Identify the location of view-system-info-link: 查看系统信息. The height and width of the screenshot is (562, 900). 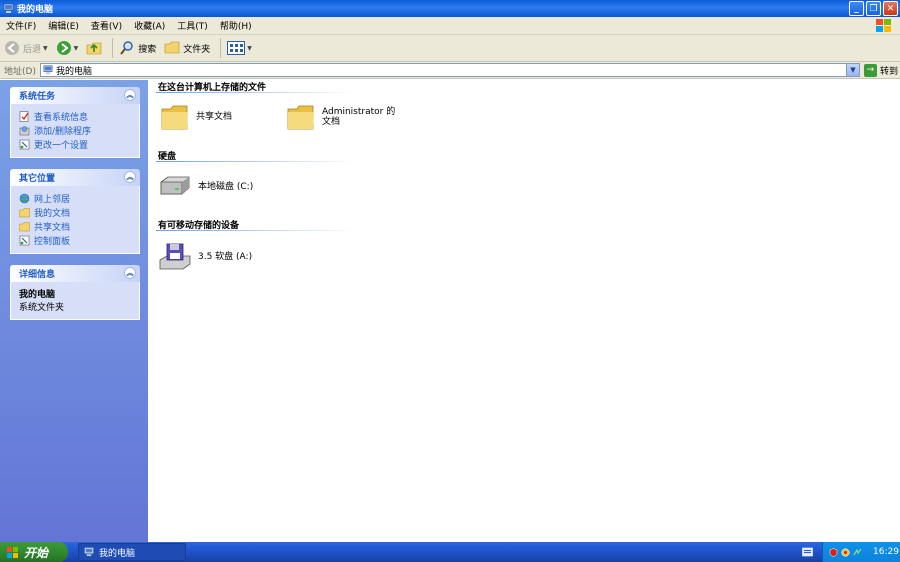
(75, 116).